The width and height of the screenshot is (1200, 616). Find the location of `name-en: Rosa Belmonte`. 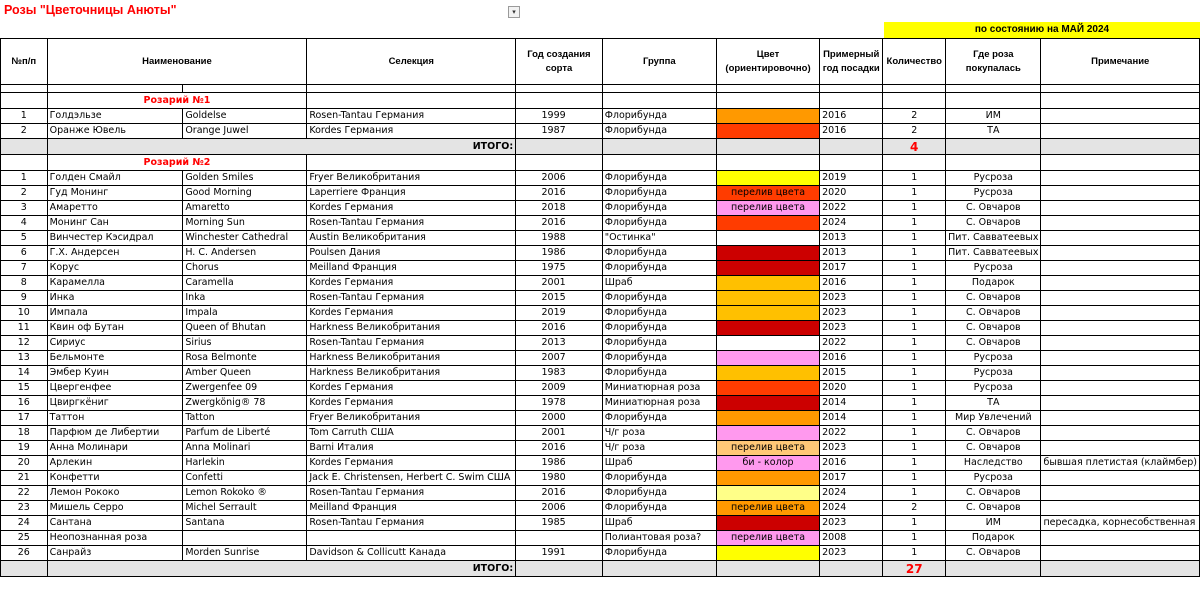

name-en: Rosa Belmonte is located at coordinates (245, 358).